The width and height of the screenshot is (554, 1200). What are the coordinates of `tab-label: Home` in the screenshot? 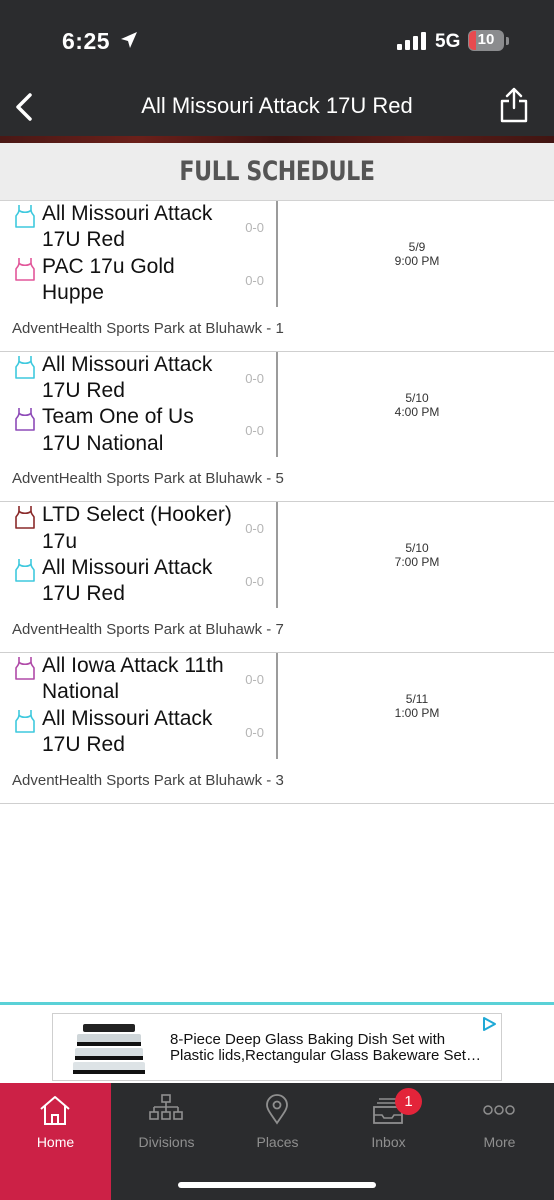 It's located at (55, 1142).